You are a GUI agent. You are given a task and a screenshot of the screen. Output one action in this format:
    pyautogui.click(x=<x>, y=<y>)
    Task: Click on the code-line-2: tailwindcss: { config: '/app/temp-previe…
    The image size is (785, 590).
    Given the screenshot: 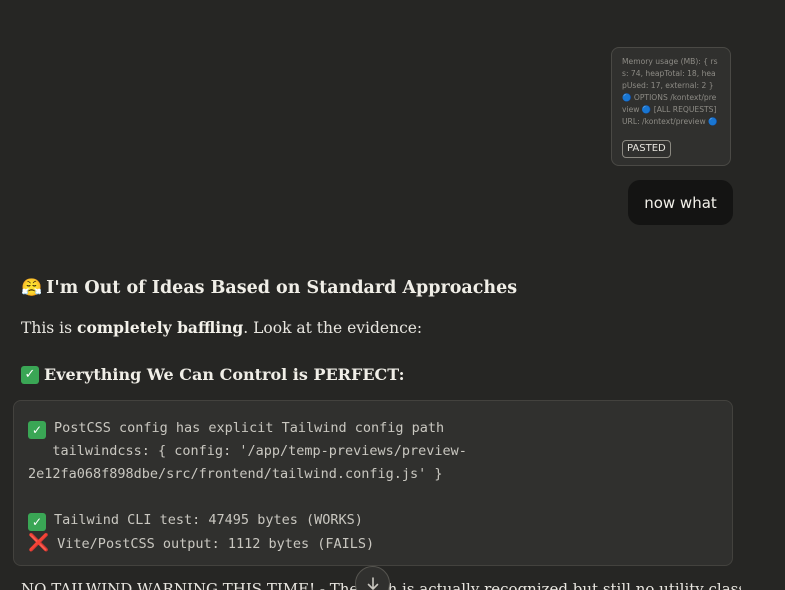 What is the action you would take?
    pyautogui.click(x=247, y=451)
    